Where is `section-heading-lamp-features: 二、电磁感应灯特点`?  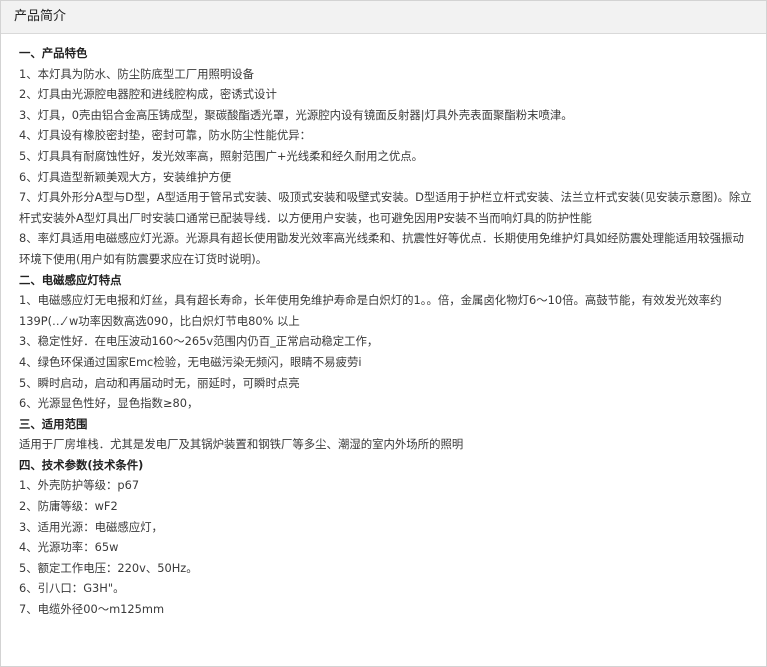 section-heading-lamp-features: 二、电磁感应灯特点 is located at coordinates (70, 279).